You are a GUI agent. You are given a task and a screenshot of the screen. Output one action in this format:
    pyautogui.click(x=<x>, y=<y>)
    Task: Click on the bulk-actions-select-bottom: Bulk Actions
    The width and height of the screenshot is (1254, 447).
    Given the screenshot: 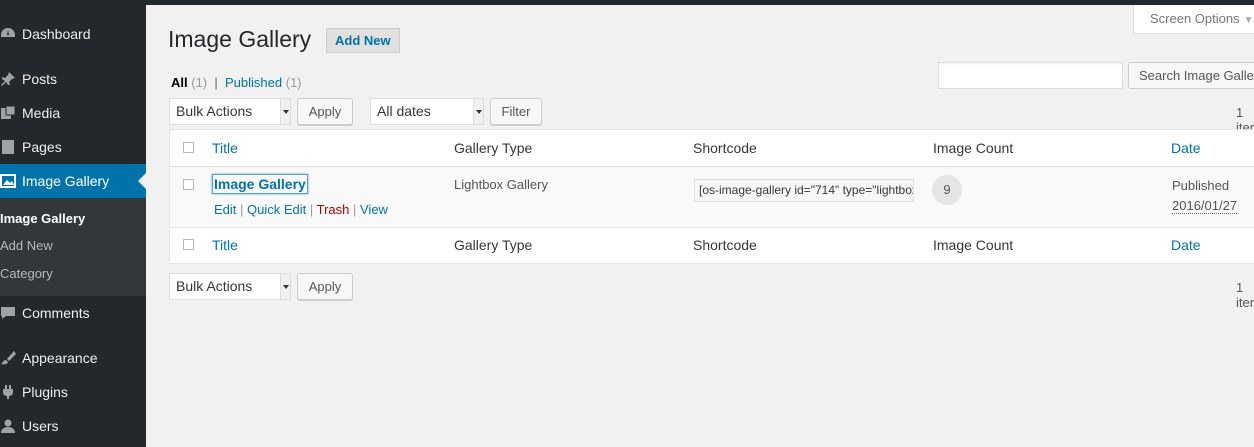 What is the action you would take?
    pyautogui.click(x=230, y=286)
    